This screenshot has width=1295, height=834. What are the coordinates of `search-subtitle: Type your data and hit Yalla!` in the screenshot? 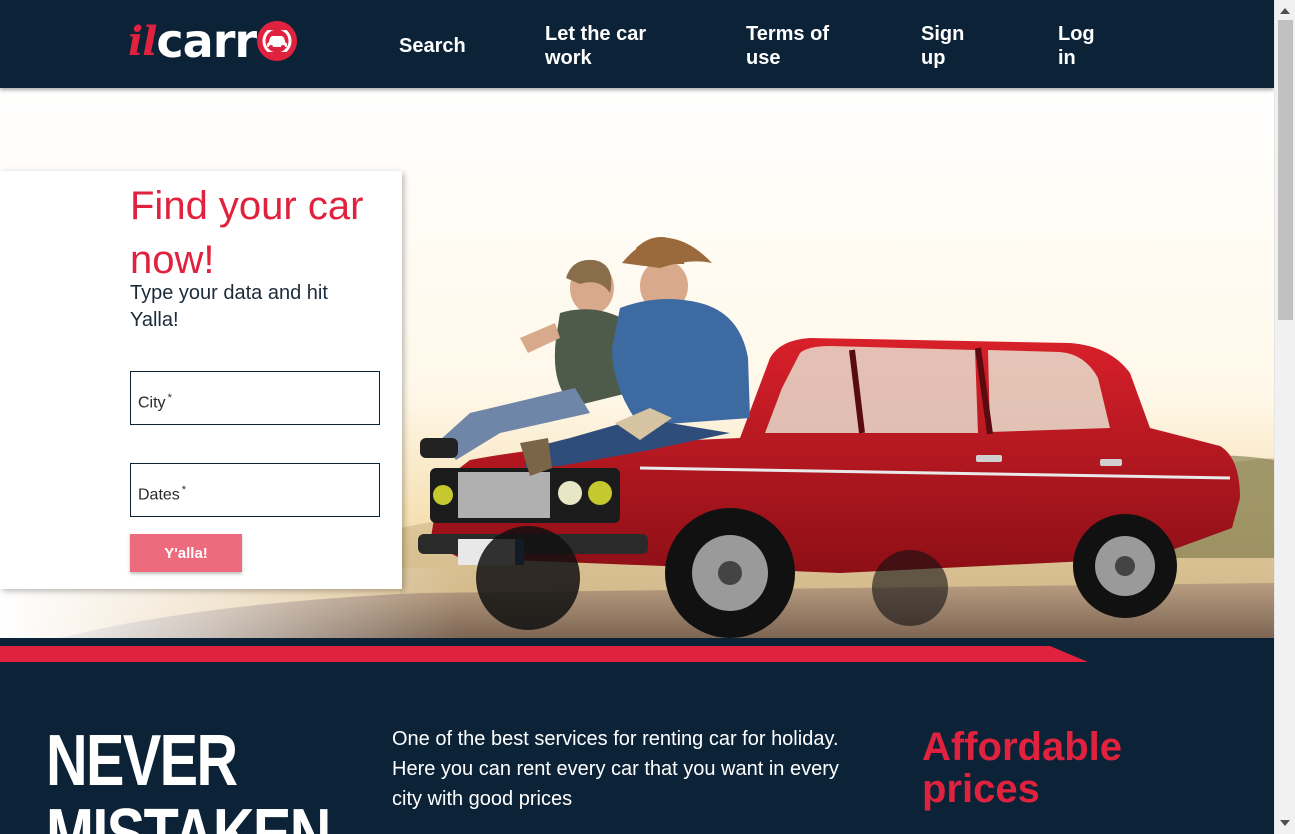 It's located at (229, 306).